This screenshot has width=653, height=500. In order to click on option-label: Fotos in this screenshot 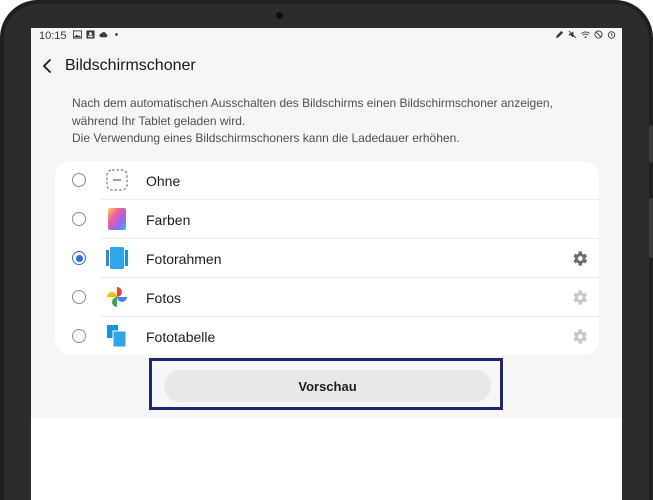, I will do `click(164, 298)`.